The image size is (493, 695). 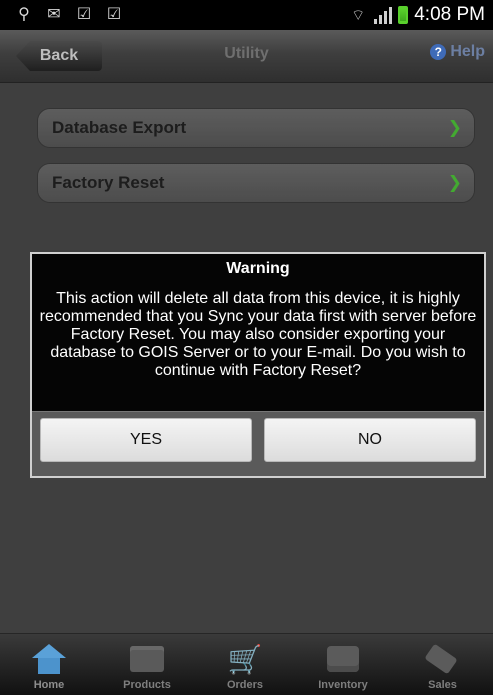 I want to click on tab-home: Home, so click(x=49, y=664).